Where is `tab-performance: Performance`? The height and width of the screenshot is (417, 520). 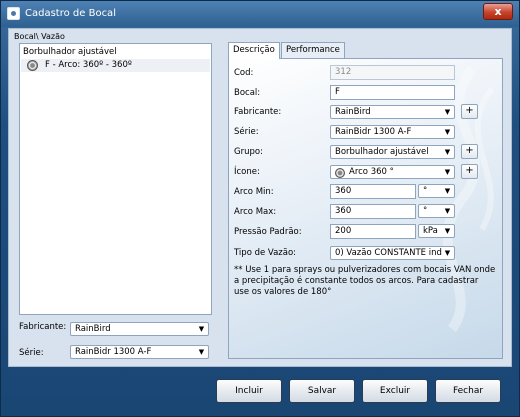
tab-performance: Performance is located at coordinates (313, 50).